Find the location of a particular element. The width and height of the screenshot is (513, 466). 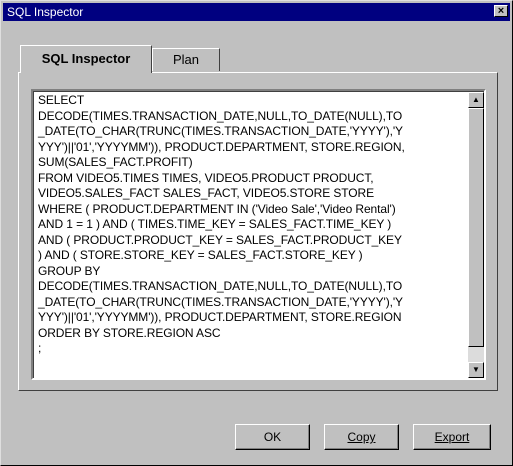

tab-plan: Plan is located at coordinates (186, 59).